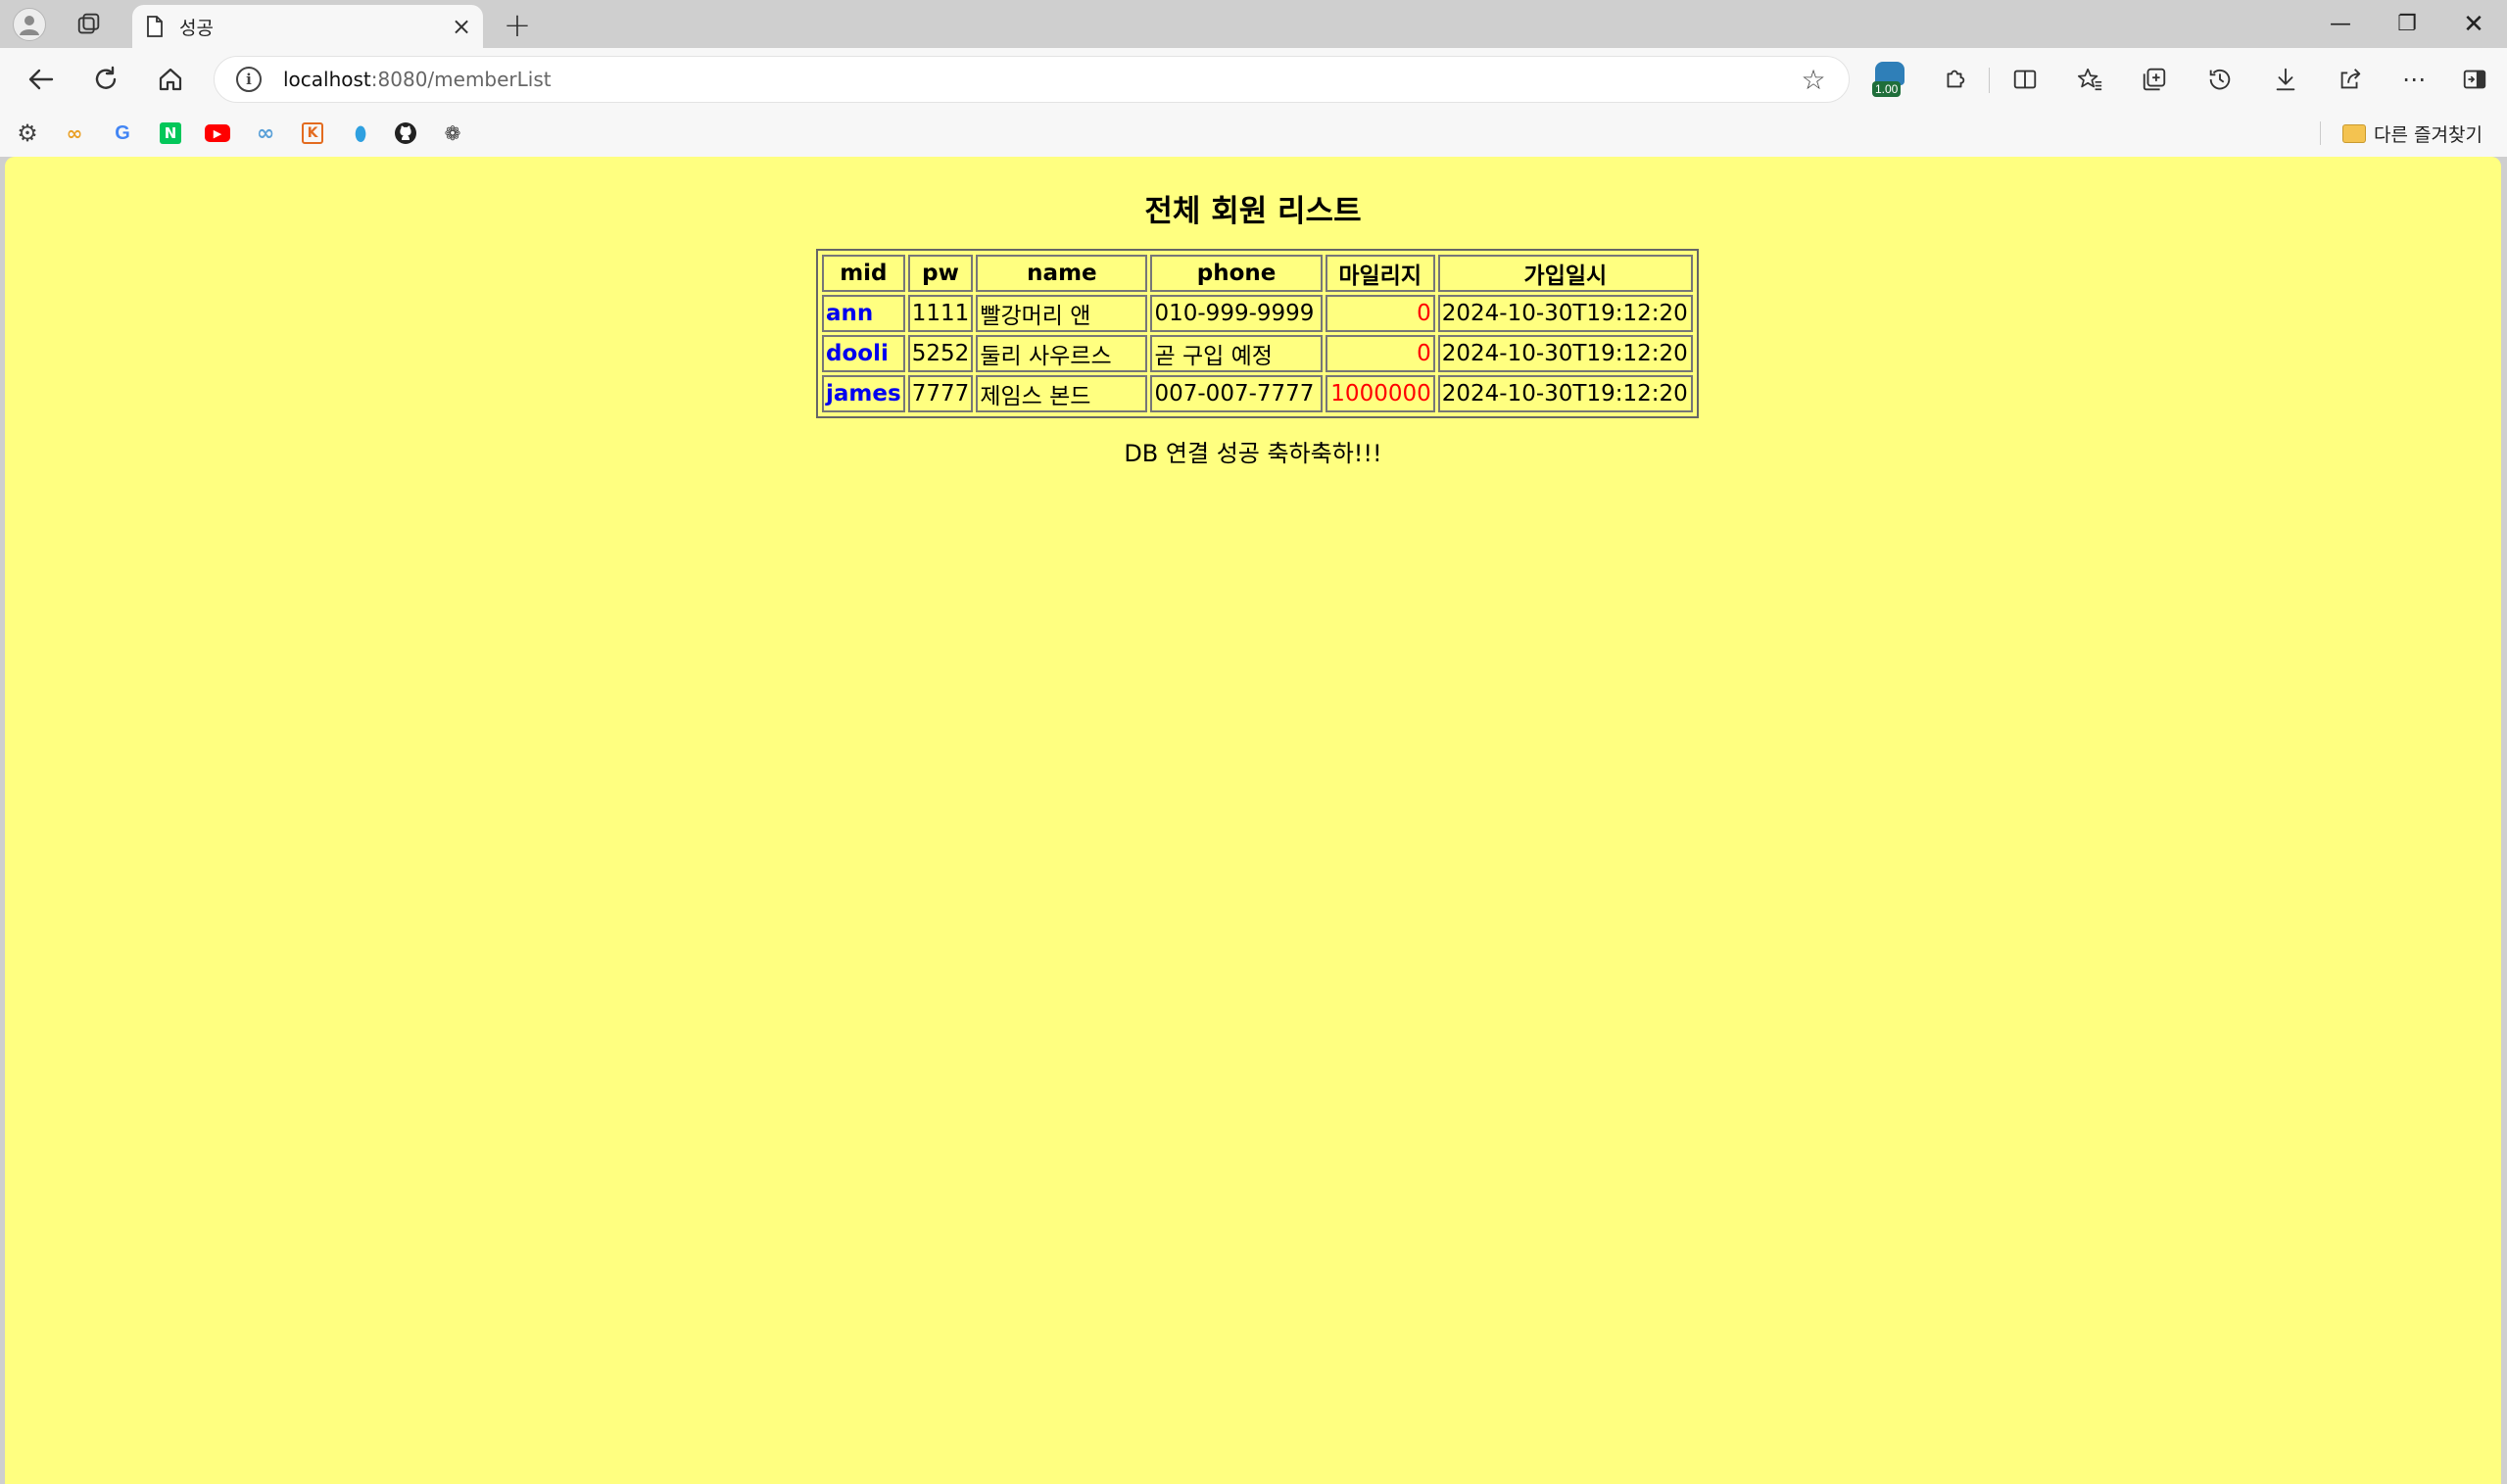 The width and height of the screenshot is (2507, 1484). What do you see at coordinates (105, 79) in the screenshot?
I see `reload-icon` at bounding box center [105, 79].